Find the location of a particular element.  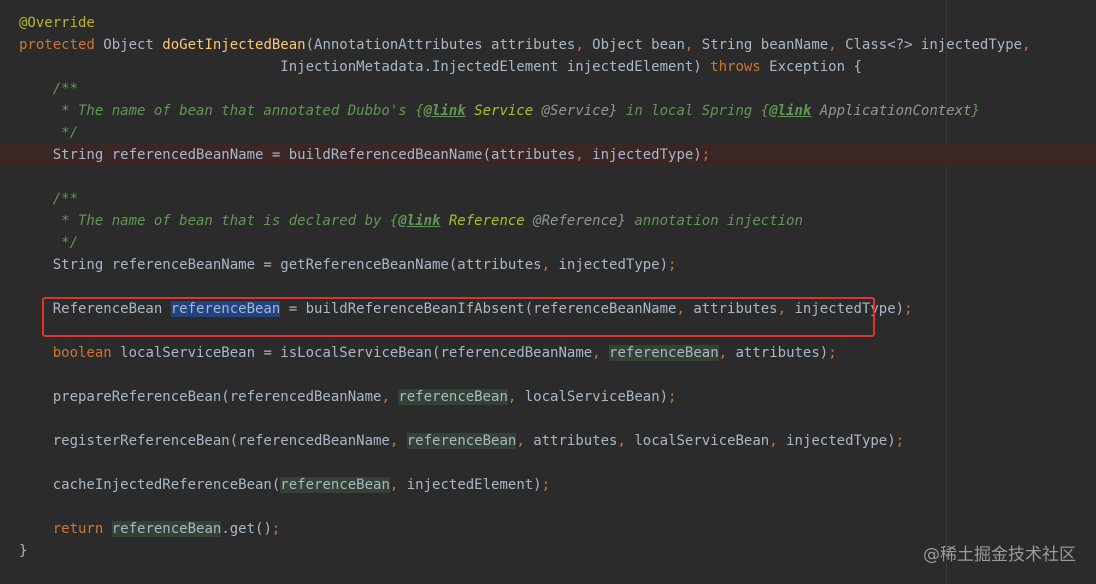

code-token: injectedElement) is located at coordinates (470, 485).